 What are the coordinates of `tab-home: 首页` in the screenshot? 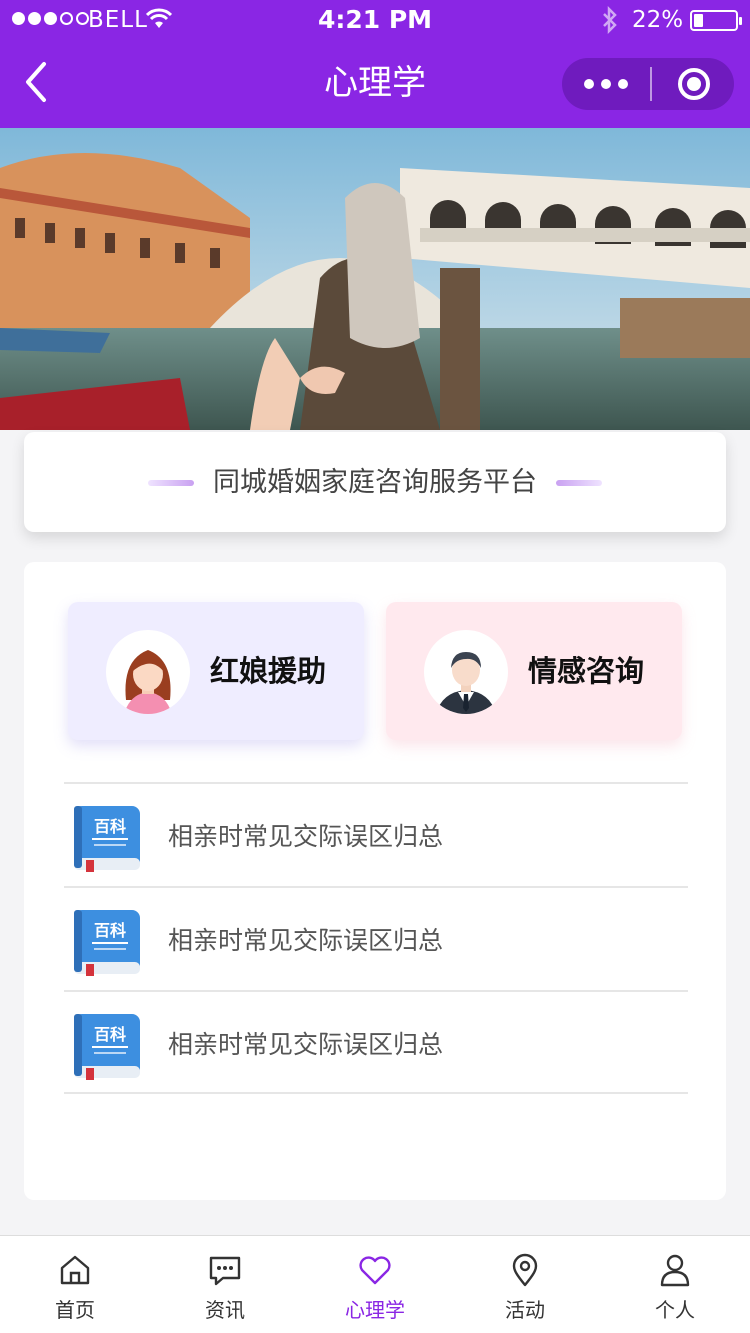 It's located at (75, 1284).